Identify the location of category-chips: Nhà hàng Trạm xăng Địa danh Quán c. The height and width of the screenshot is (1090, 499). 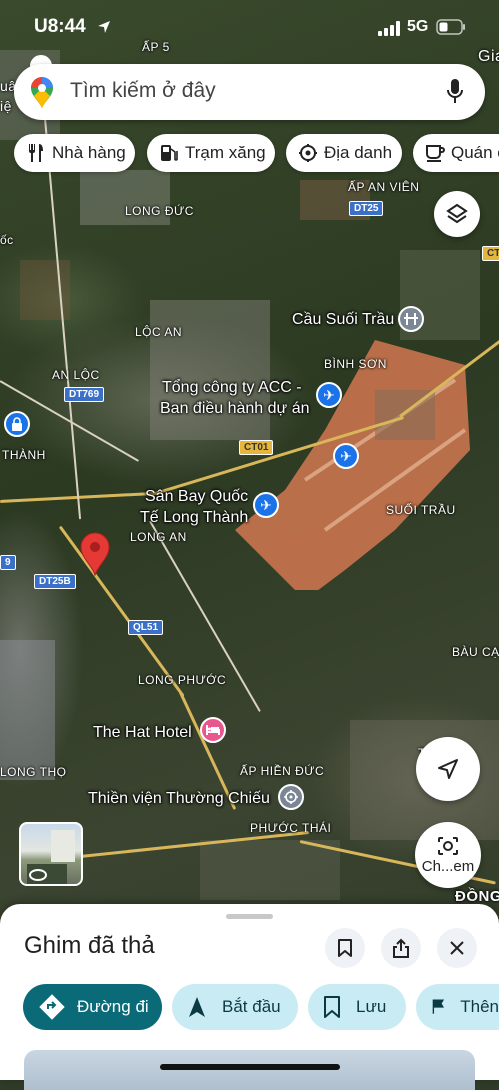
(256, 153).